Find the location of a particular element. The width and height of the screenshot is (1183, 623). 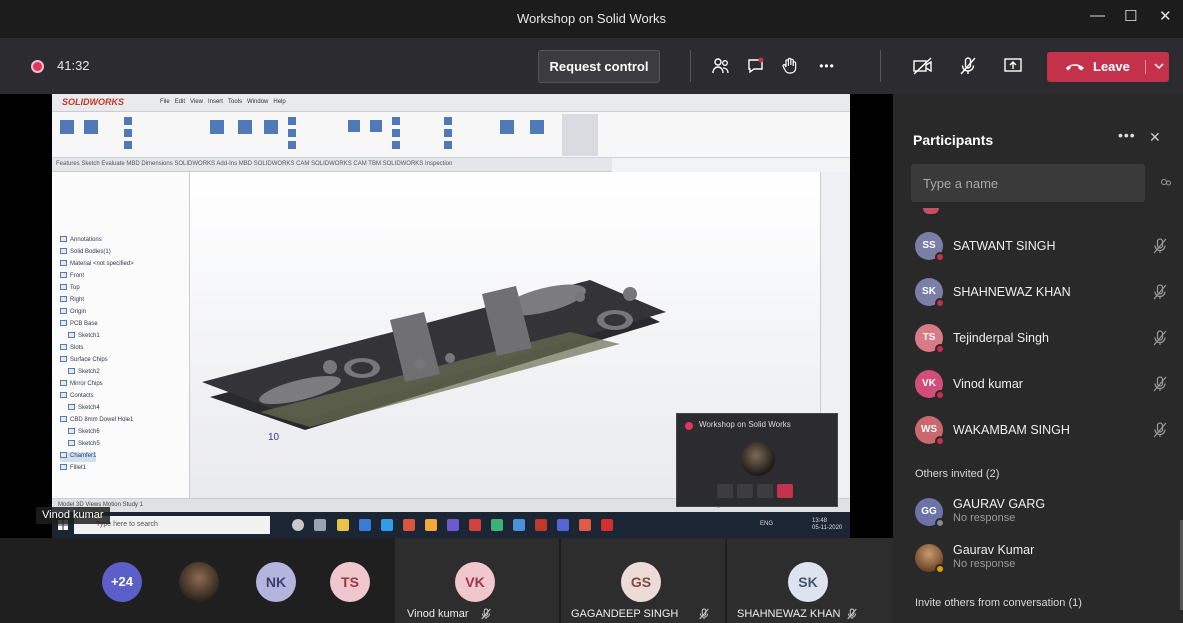

toolbar-divider is located at coordinates (690, 66).